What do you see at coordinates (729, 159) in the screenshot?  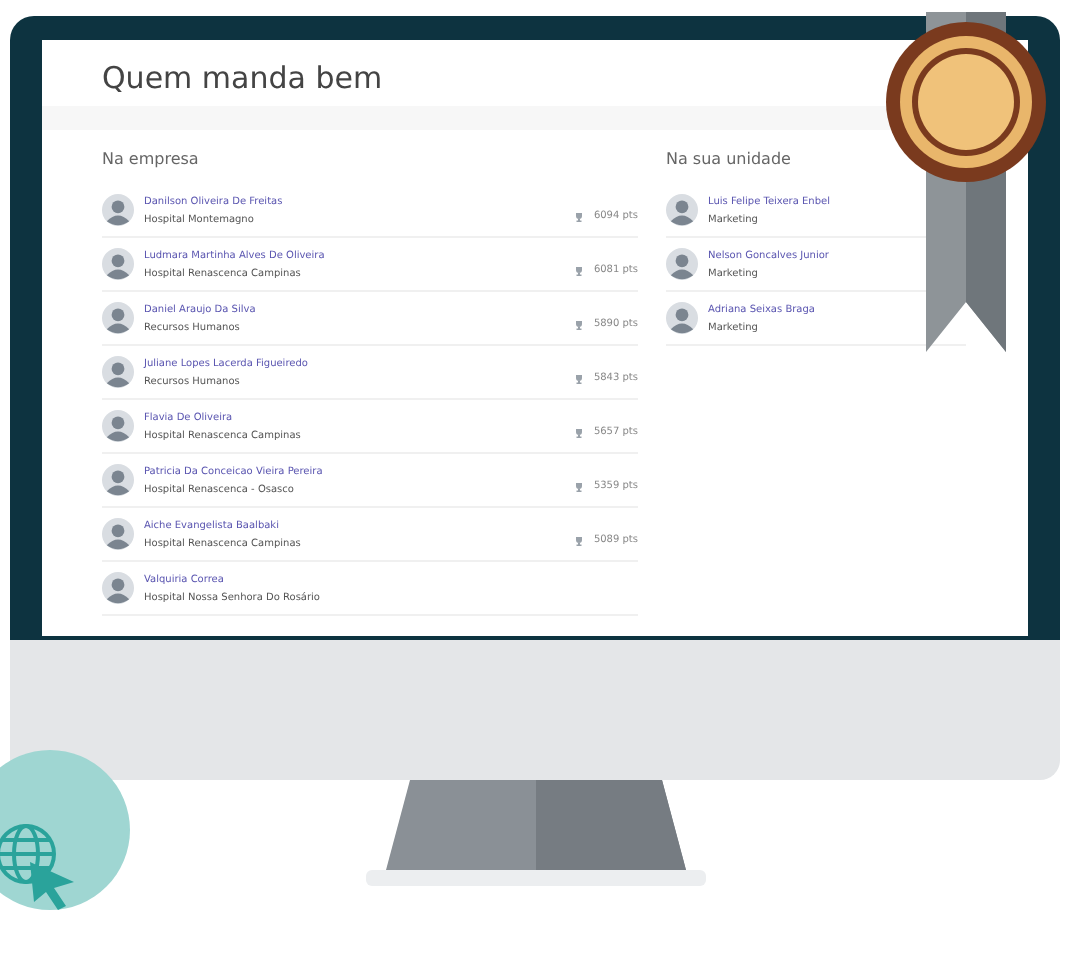 I see `section-heading: Na sua unidade` at bounding box center [729, 159].